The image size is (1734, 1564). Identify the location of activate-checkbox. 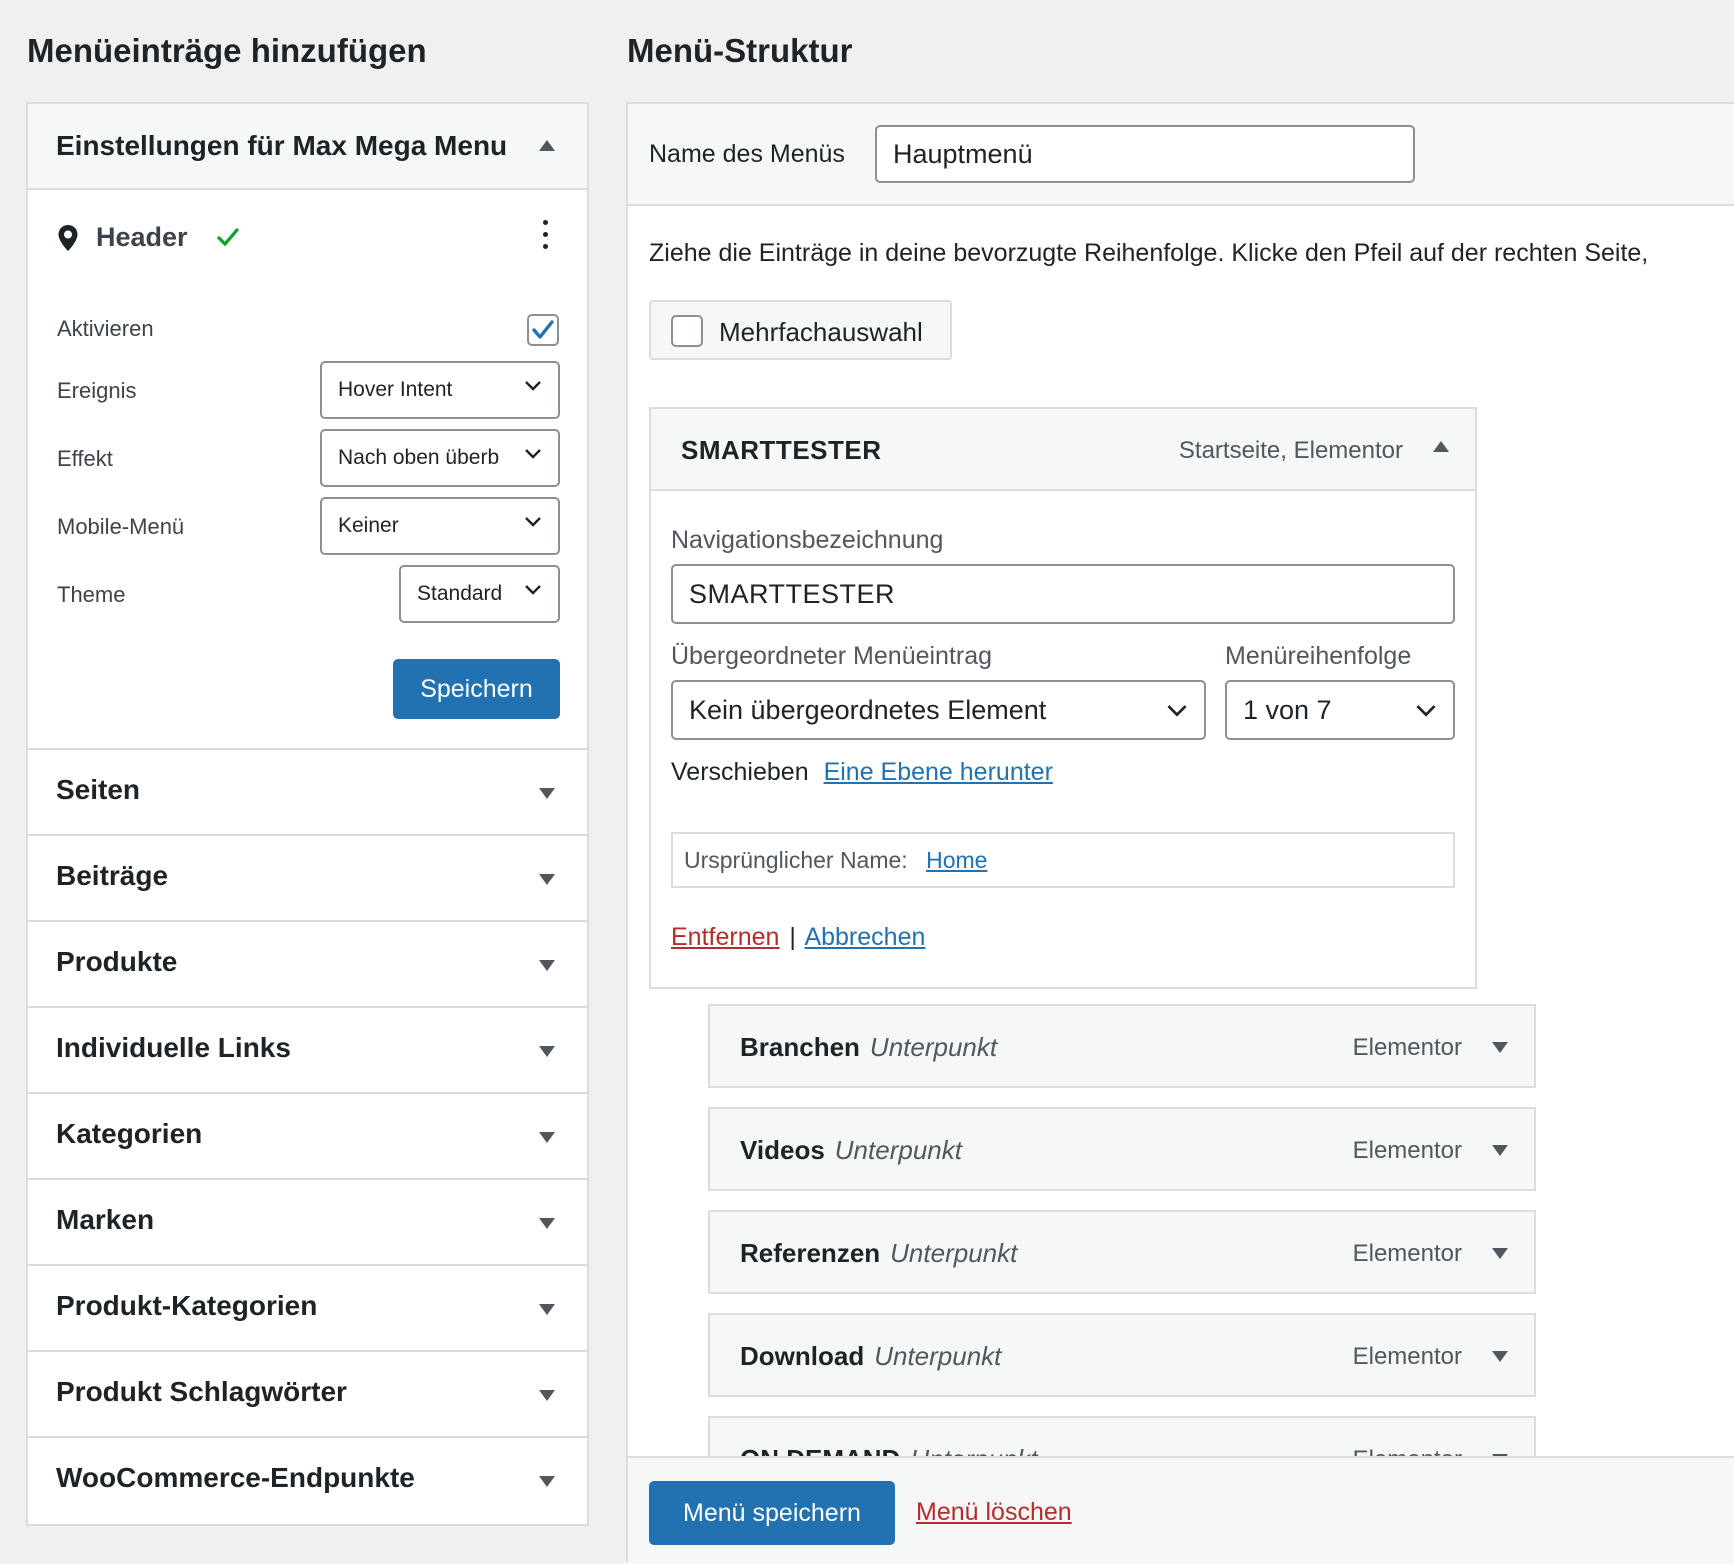
(543, 330).